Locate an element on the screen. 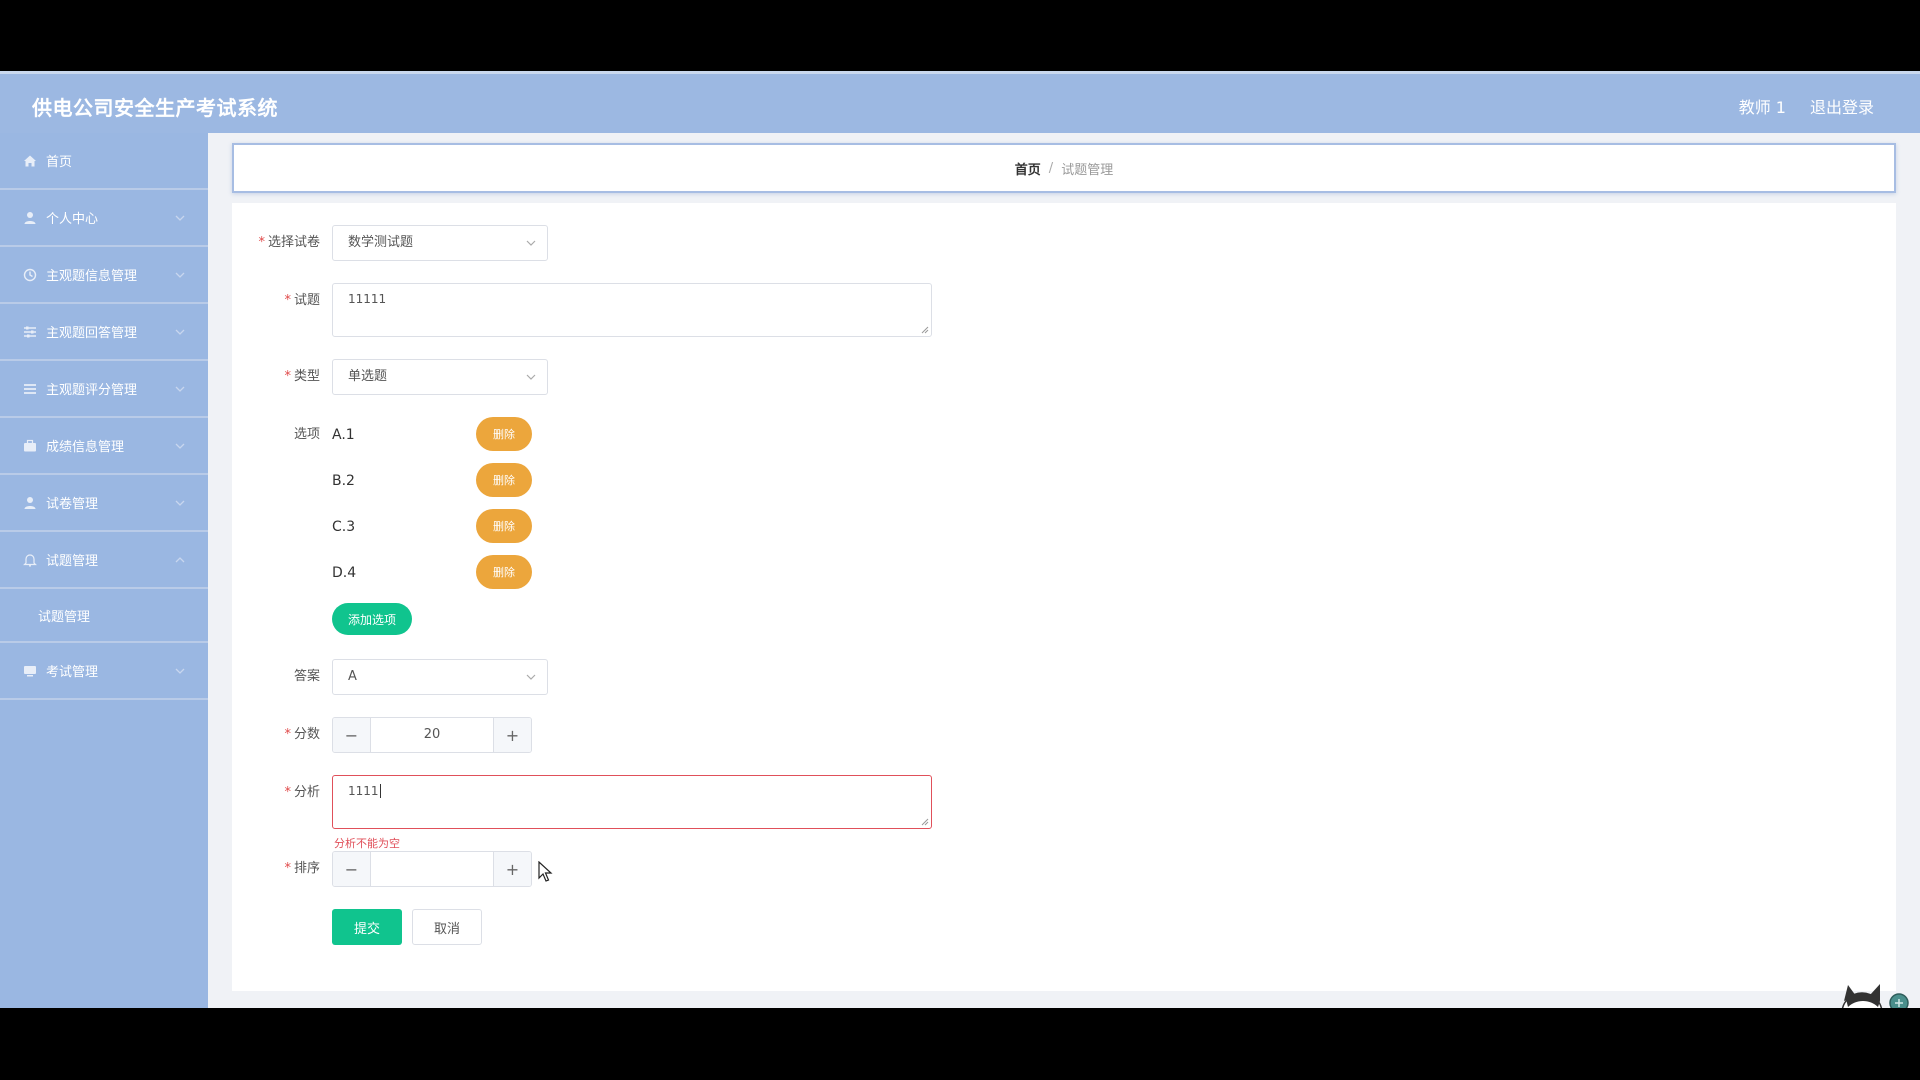 This screenshot has height=1080, width=1920. sidebar-item-questions: 试题管理 is located at coordinates (104, 560).